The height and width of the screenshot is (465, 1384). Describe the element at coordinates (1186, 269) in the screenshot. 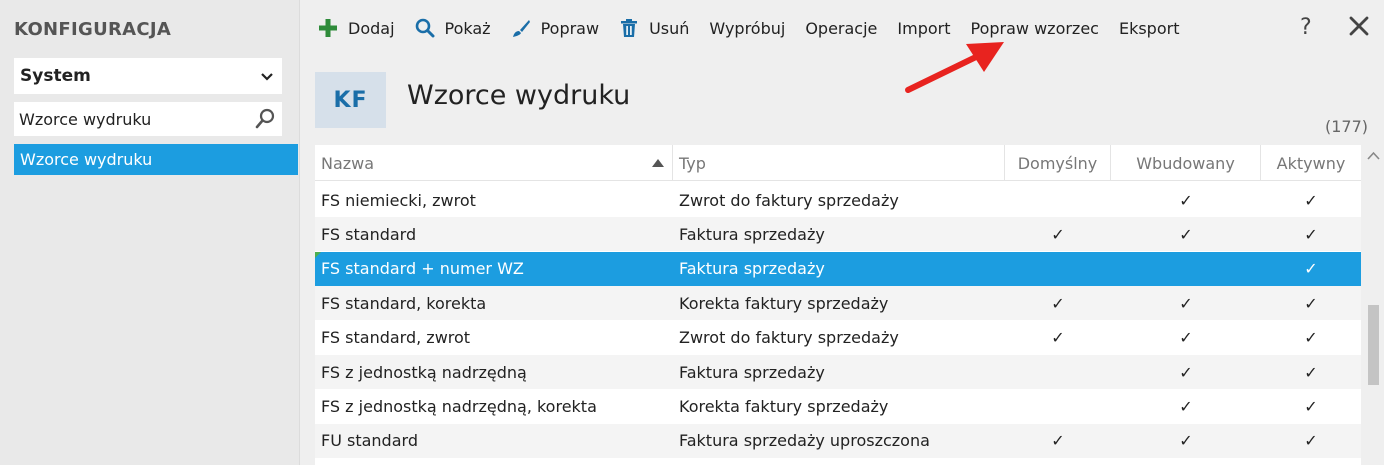

I see `cell-builtin-check` at that location.